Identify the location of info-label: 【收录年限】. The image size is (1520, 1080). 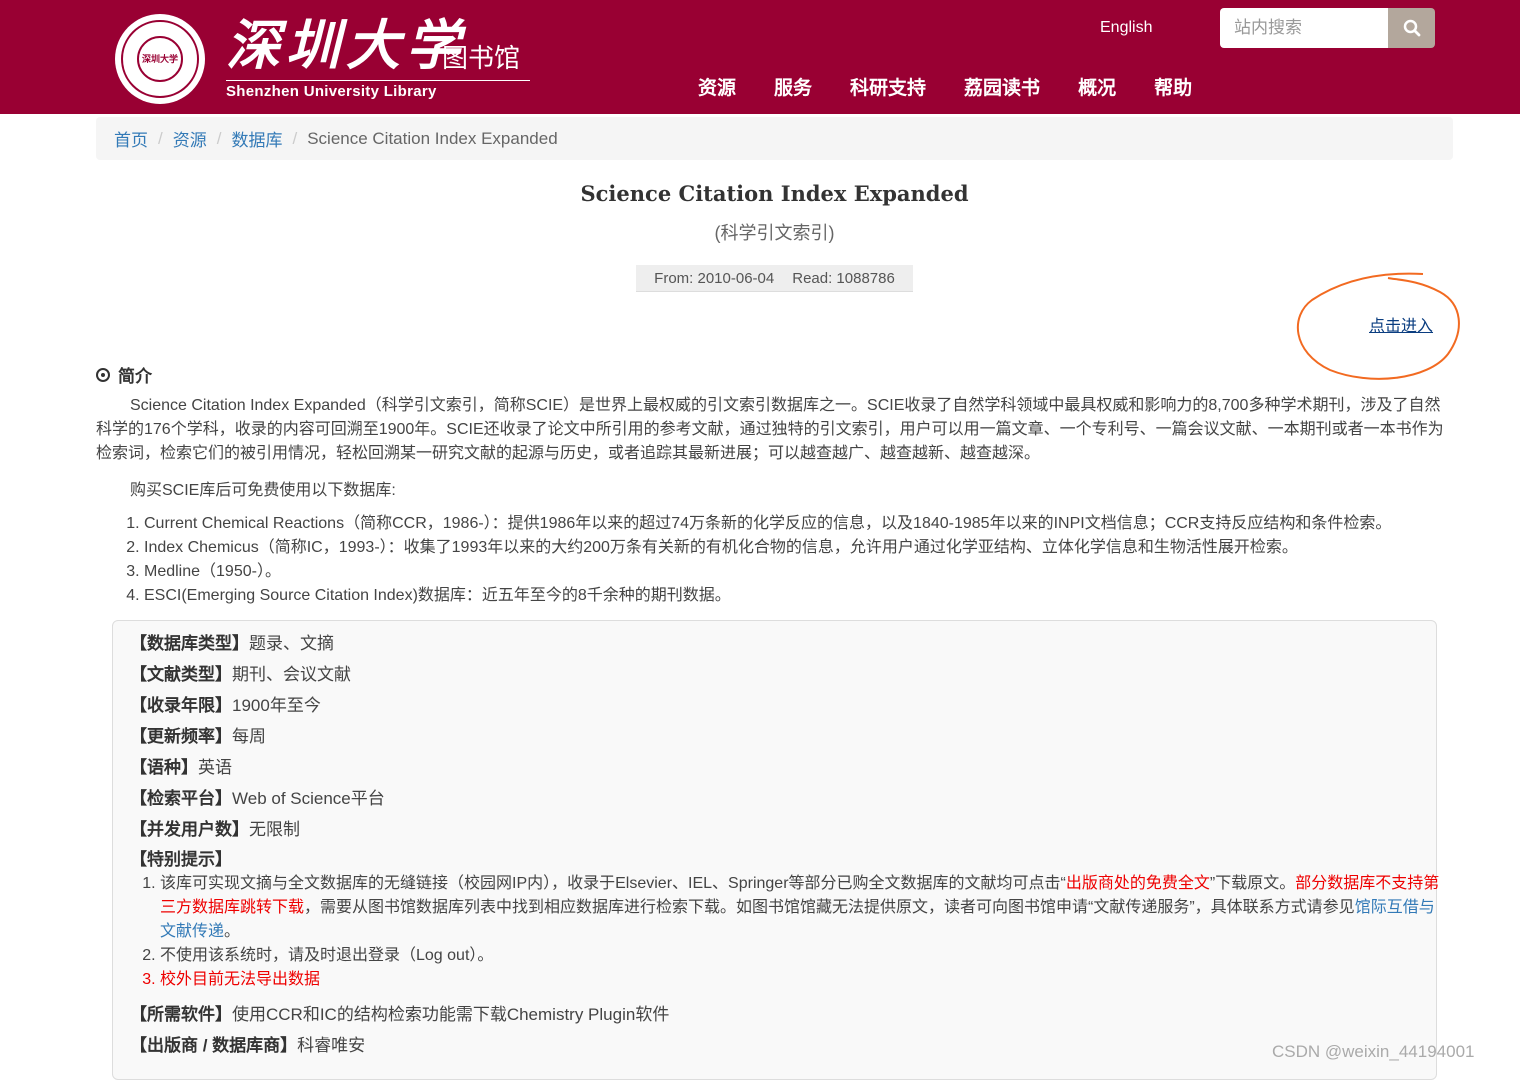
(181, 705).